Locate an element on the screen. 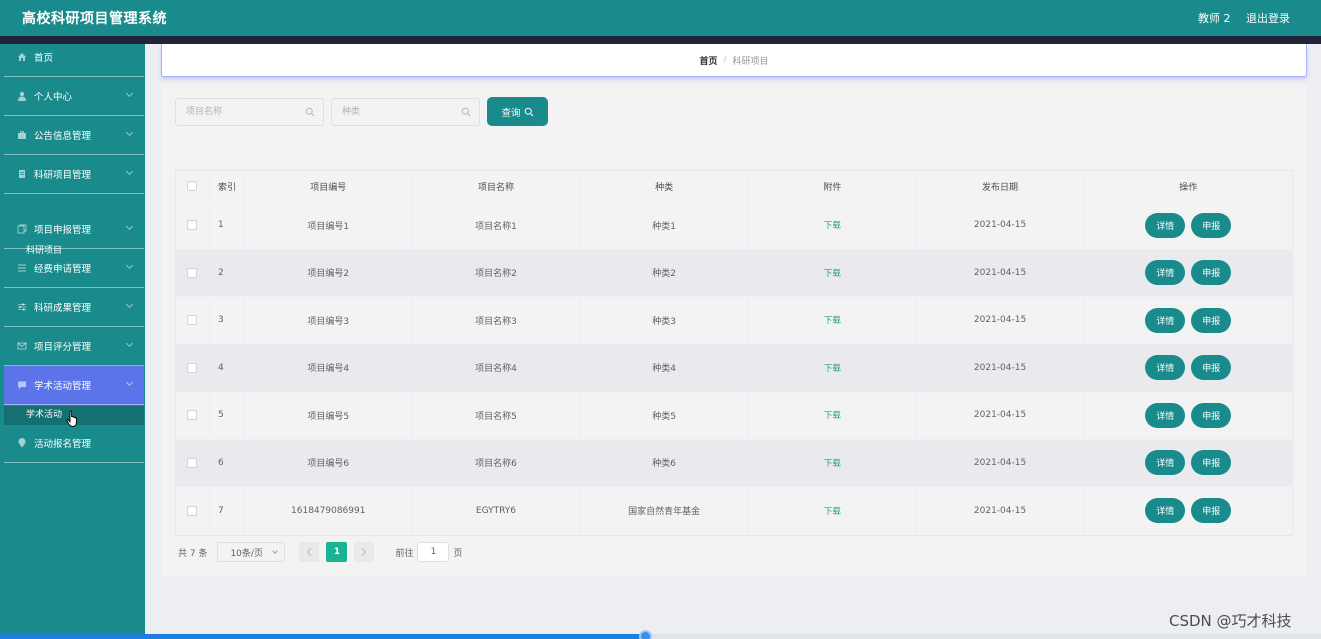  project-name-search is located at coordinates (249, 112).